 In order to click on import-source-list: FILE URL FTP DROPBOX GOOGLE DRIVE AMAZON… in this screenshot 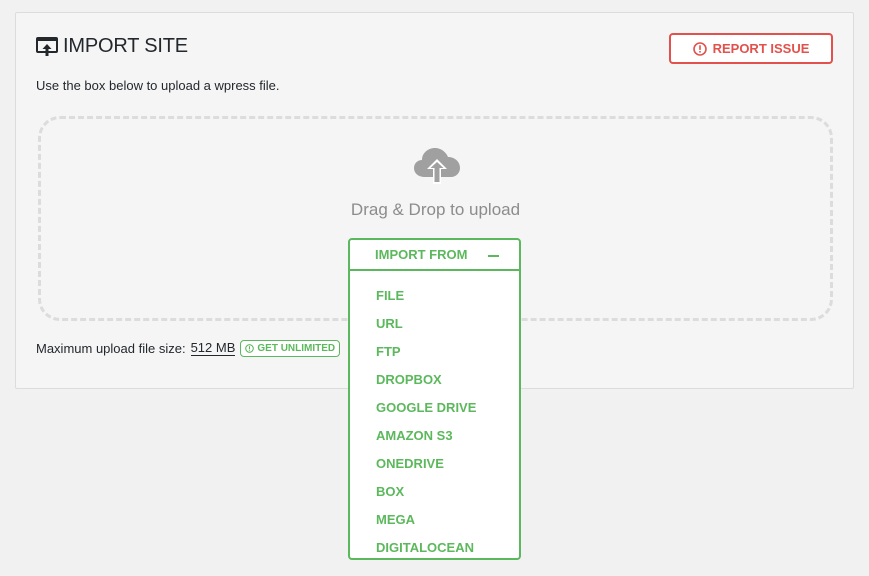, I will do `click(434, 416)`.